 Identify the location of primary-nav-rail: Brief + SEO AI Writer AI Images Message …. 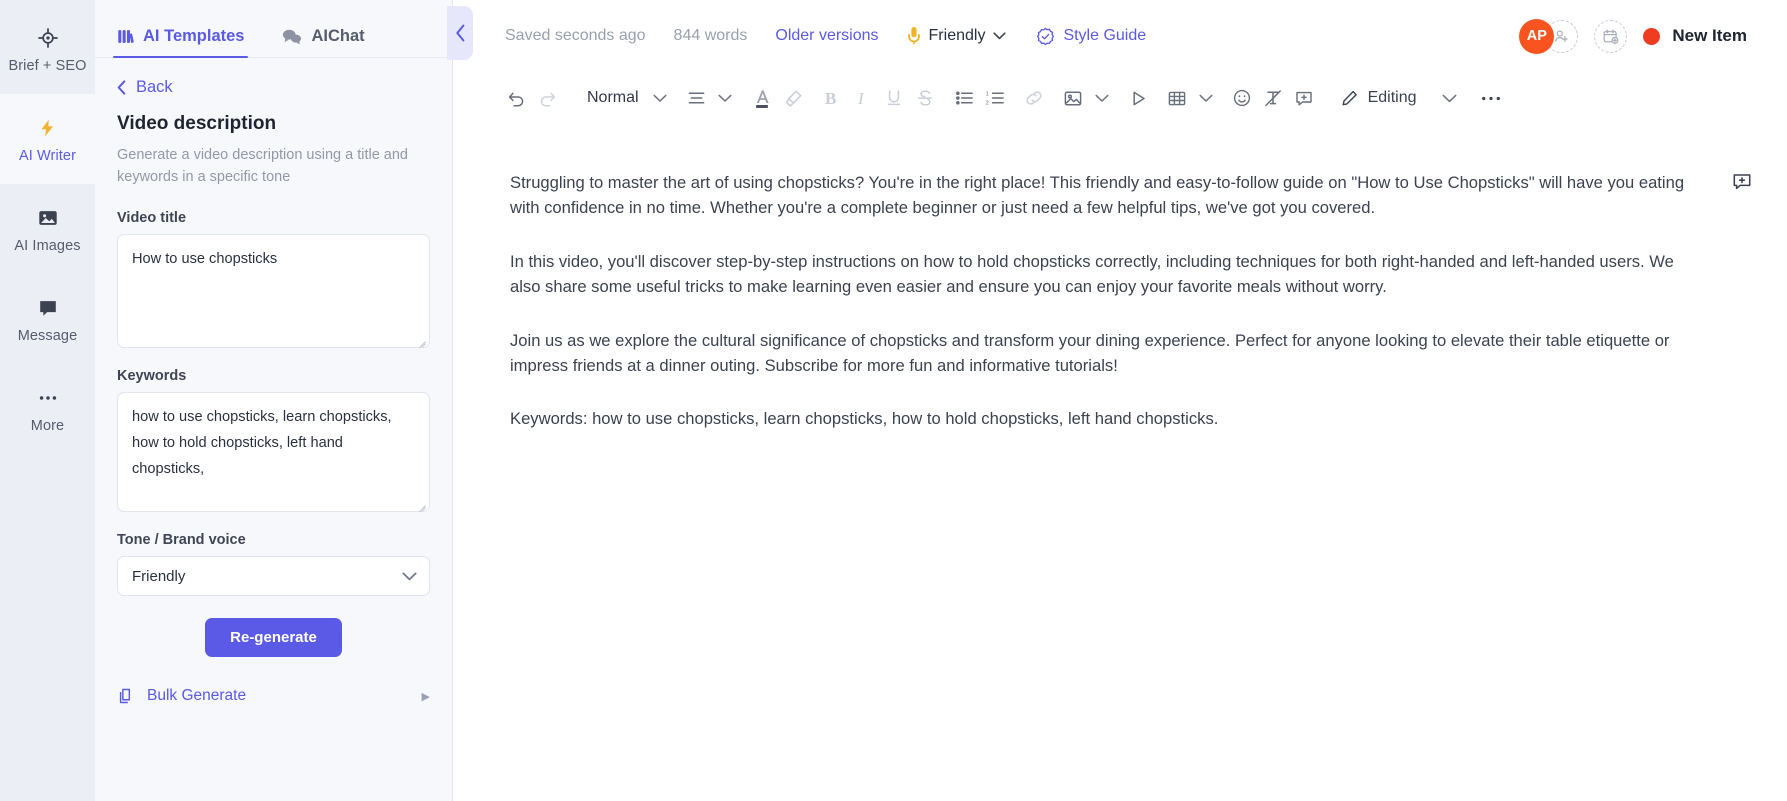
(47, 400).